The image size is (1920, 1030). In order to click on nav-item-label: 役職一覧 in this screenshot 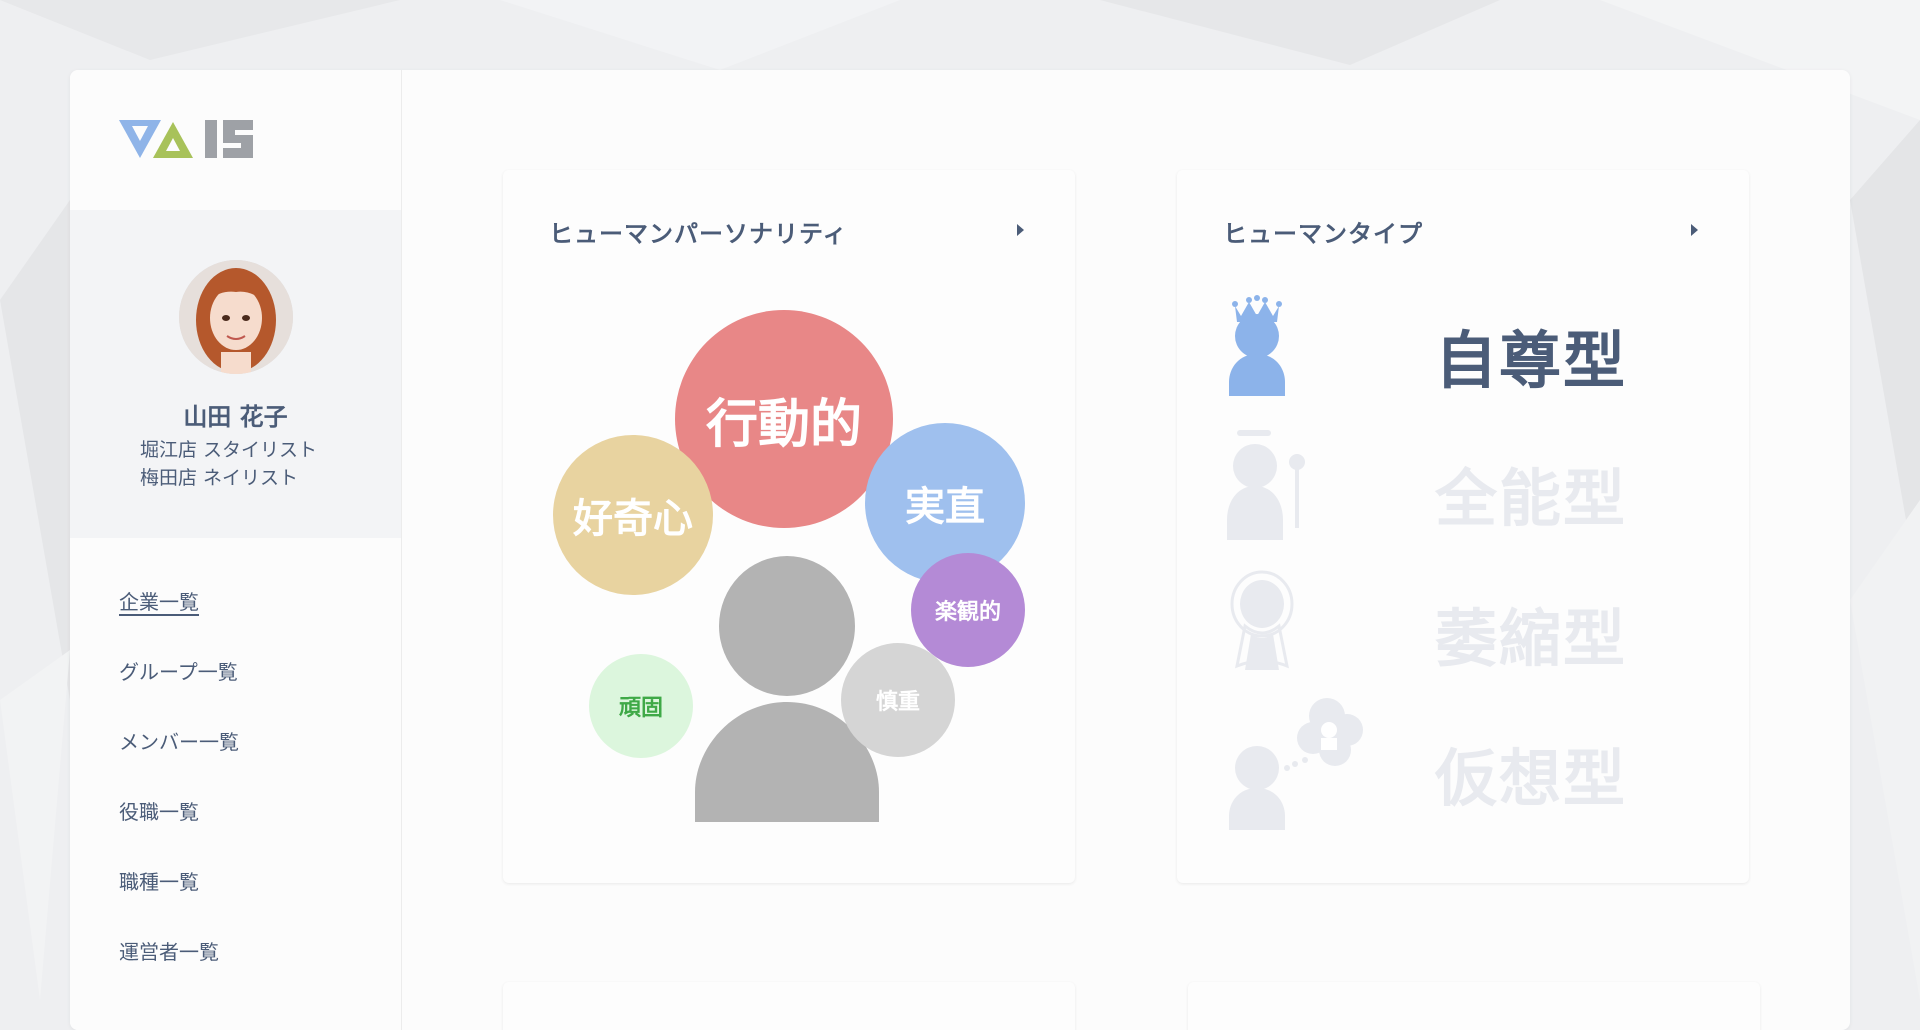, I will do `click(159, 812)`.